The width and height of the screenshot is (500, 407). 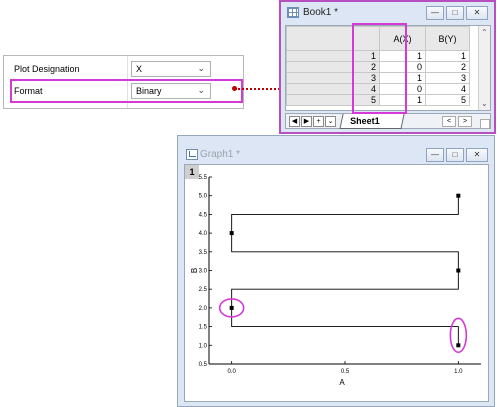 What do you see at coordinates (203, 234) in the screenshot?
I see `y-tick-label: 4.0` at bounding box center [203, 234].